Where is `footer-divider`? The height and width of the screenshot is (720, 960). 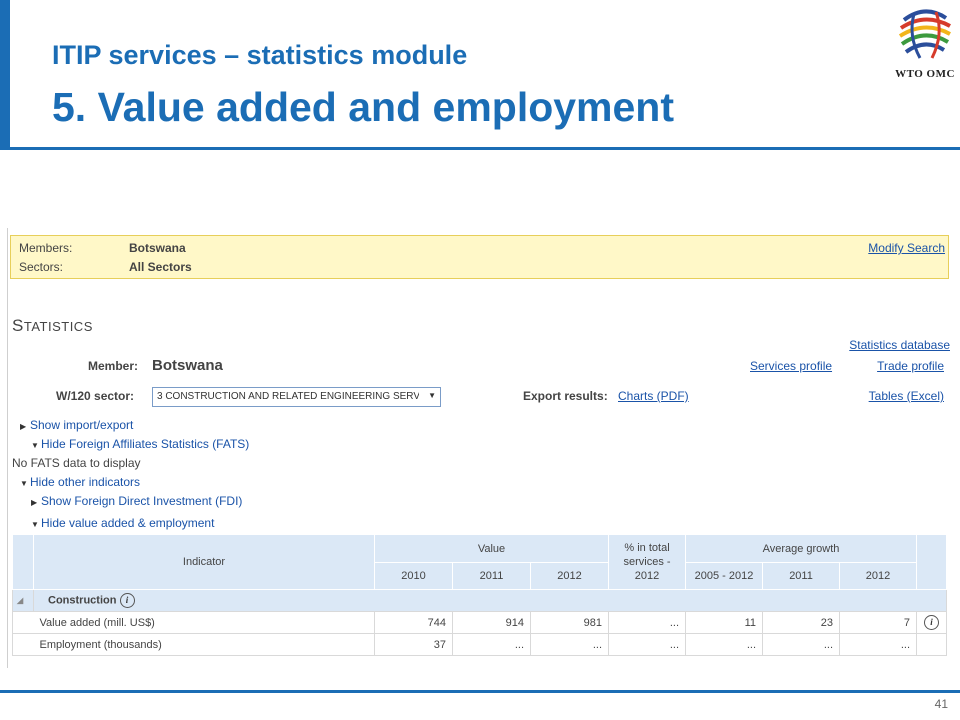 footer-divider is located at coordinates (480, 691).